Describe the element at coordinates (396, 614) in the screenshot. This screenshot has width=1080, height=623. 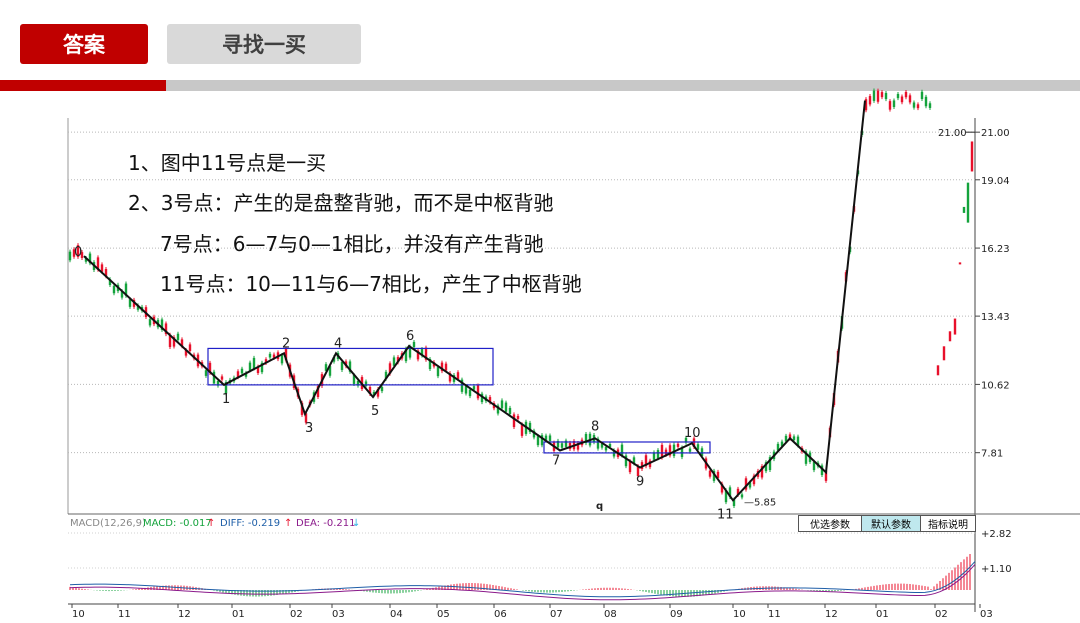
I see `time-tick-label: 04` at that location.